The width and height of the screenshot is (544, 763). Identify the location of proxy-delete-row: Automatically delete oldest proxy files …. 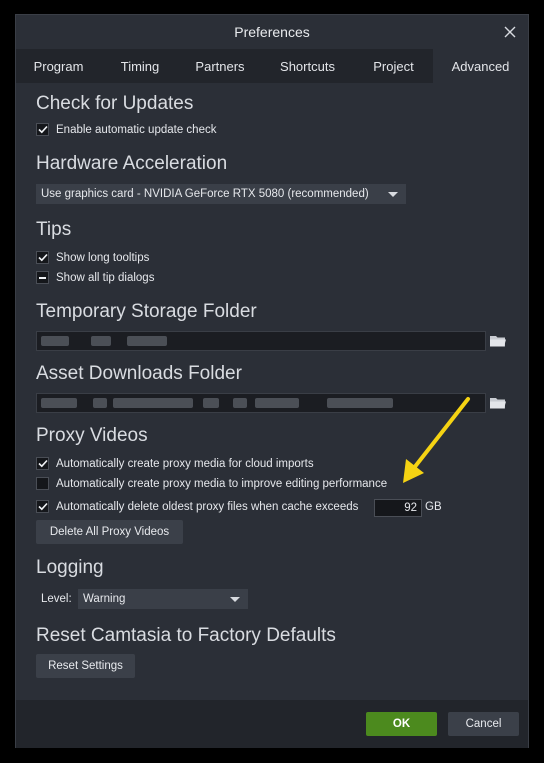
(197, 506).